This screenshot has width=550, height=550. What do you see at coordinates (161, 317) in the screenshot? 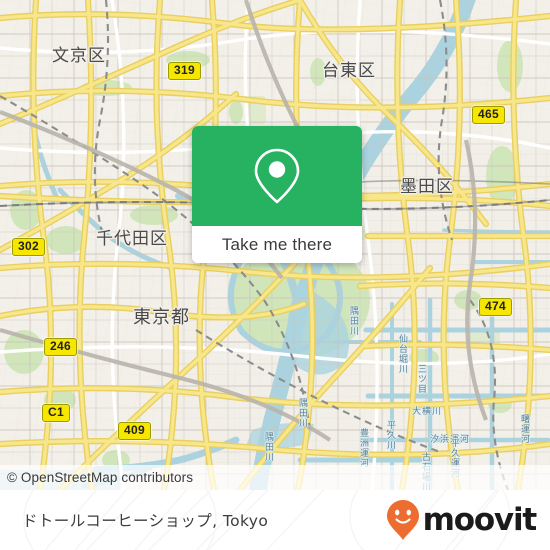
I see `map-label-prefecture: 東京都` at bounding box center [161, 317].